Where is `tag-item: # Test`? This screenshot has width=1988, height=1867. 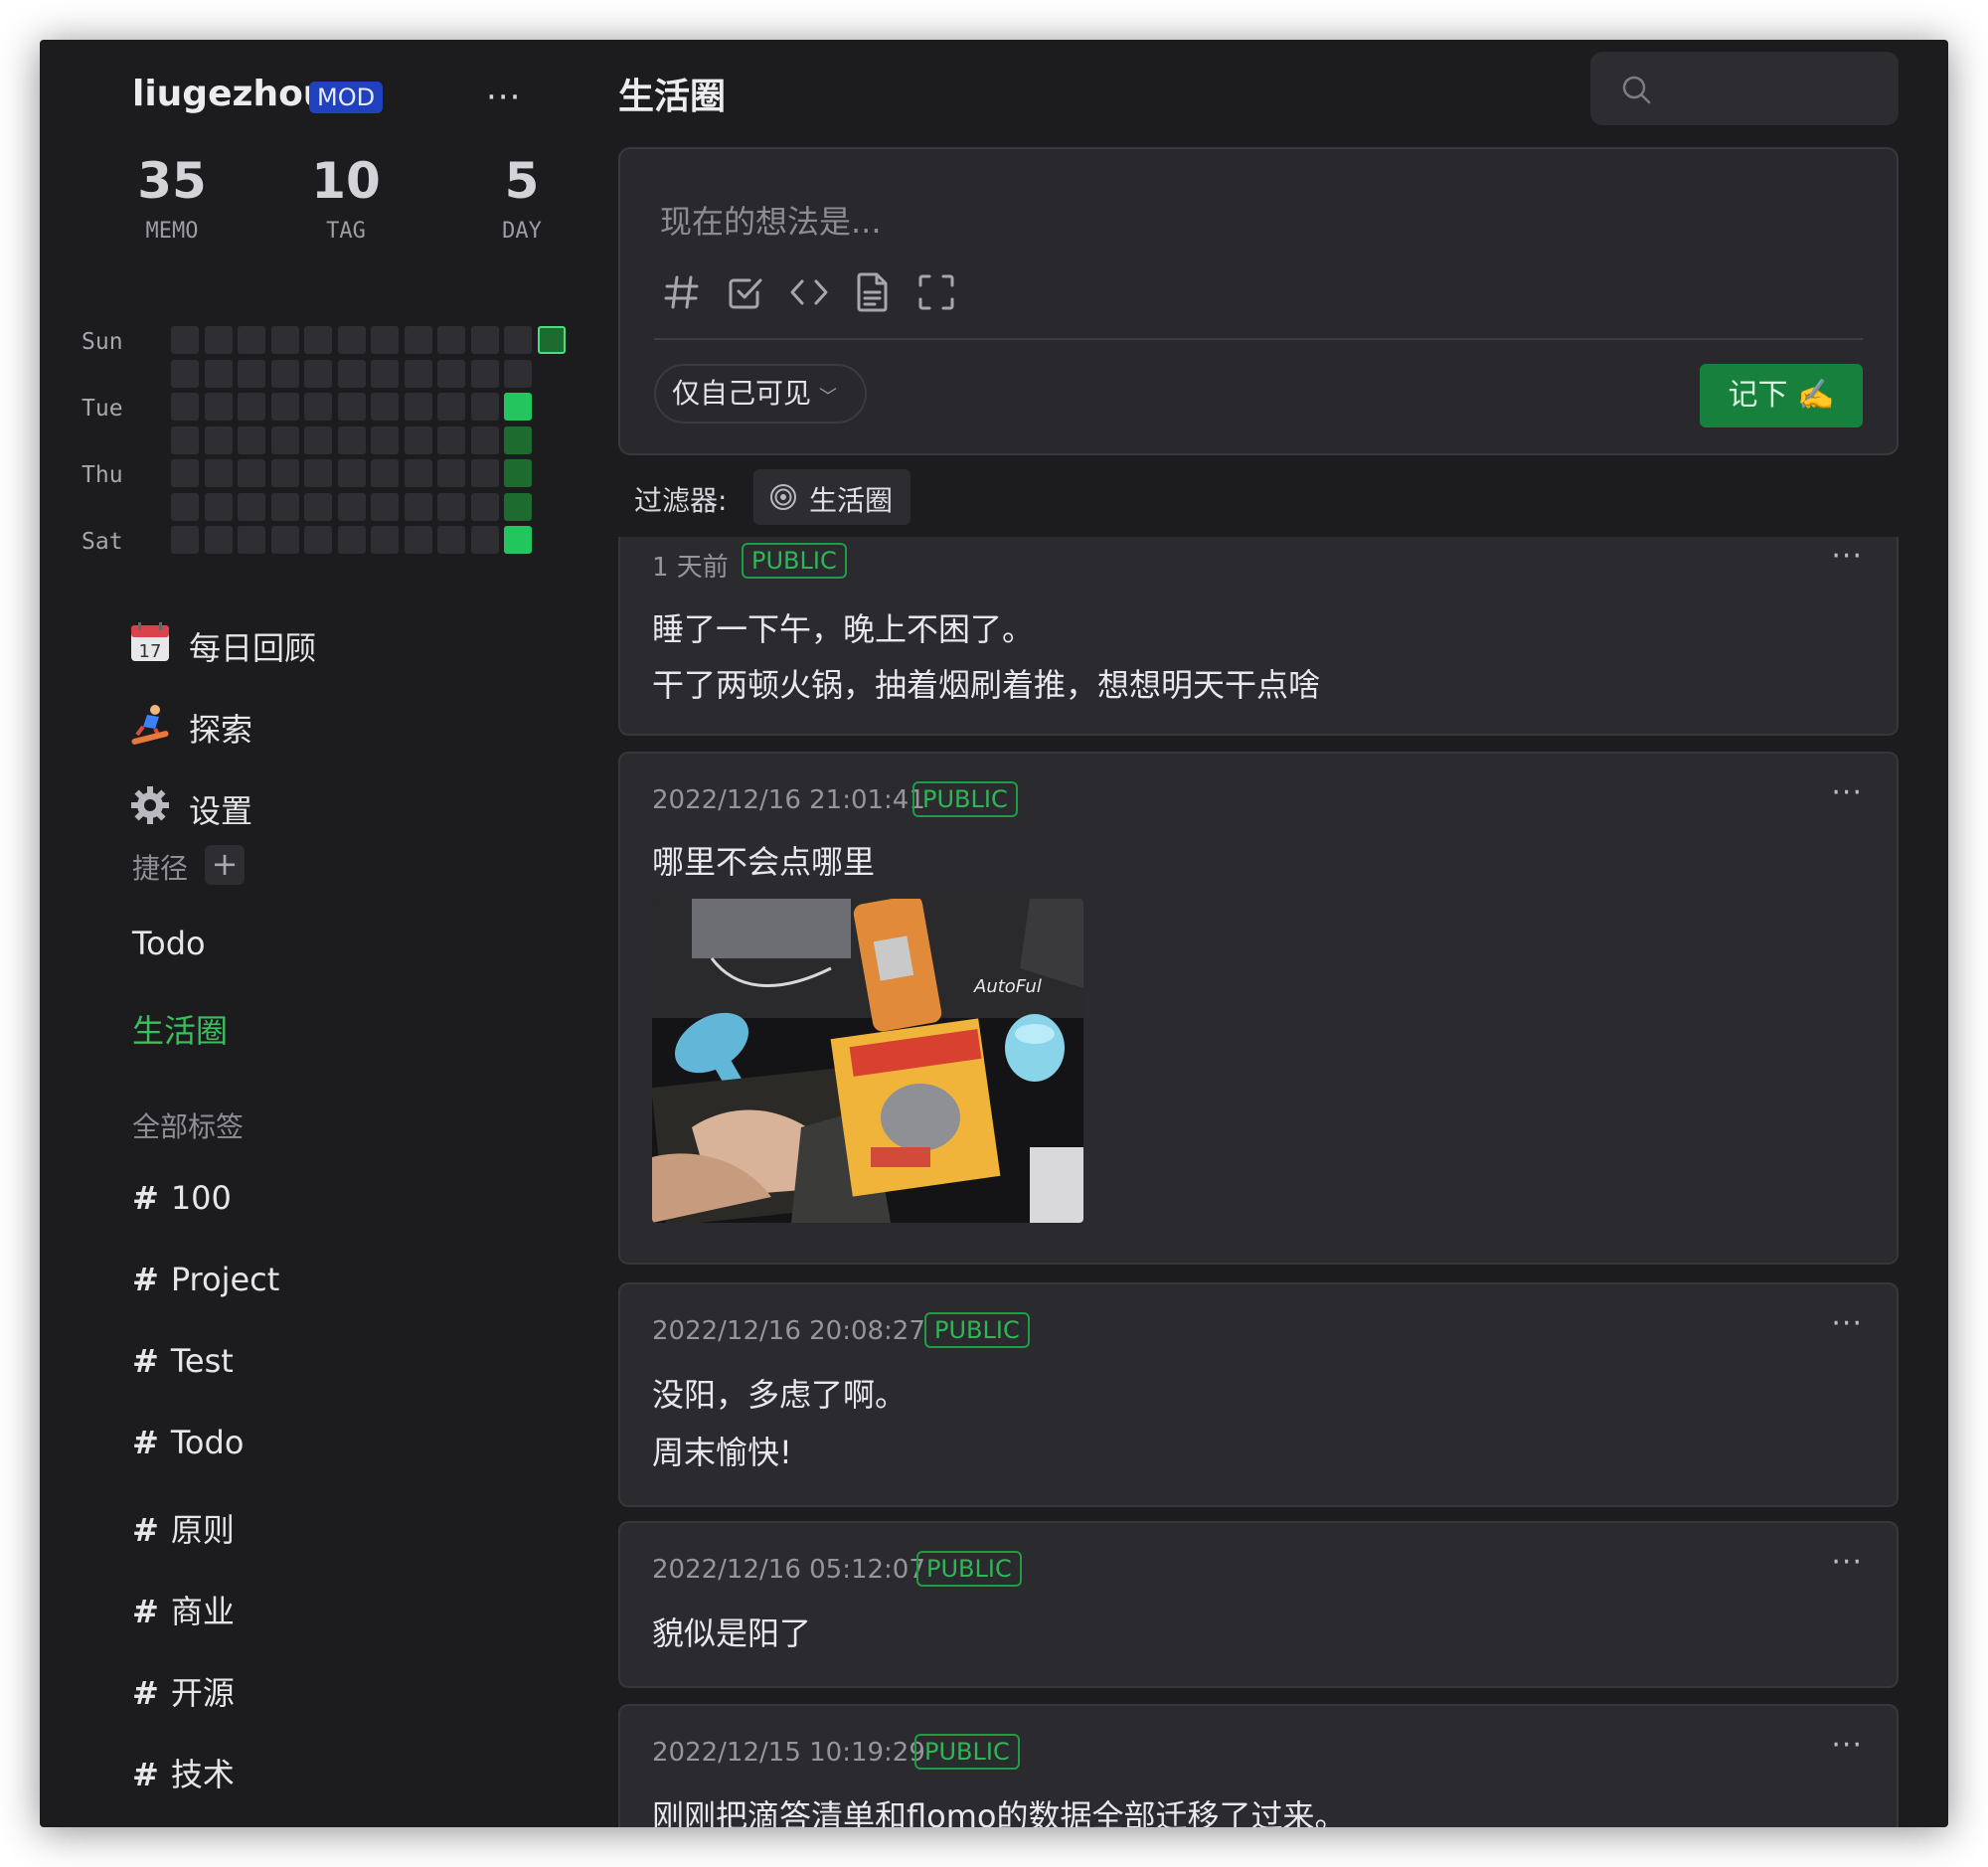
tag-item: # Test is located at coordinates (183, 1361).